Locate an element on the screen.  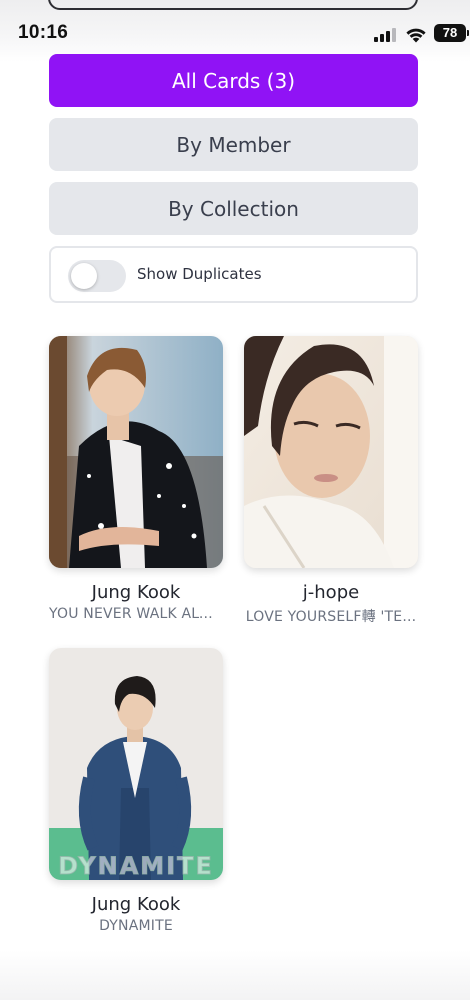
all-cards-button: All Cards (3) is located at coordinates (233, 80).